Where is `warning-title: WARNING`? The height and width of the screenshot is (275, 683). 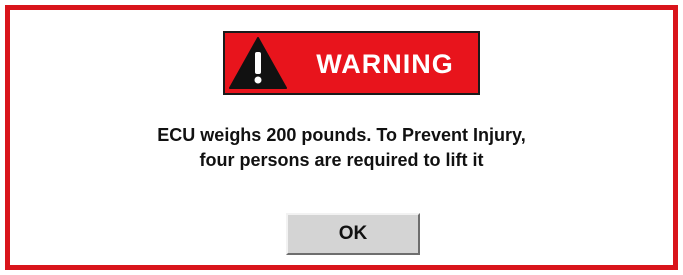
warning-title: WARNING is located at coordinates (385, 64).